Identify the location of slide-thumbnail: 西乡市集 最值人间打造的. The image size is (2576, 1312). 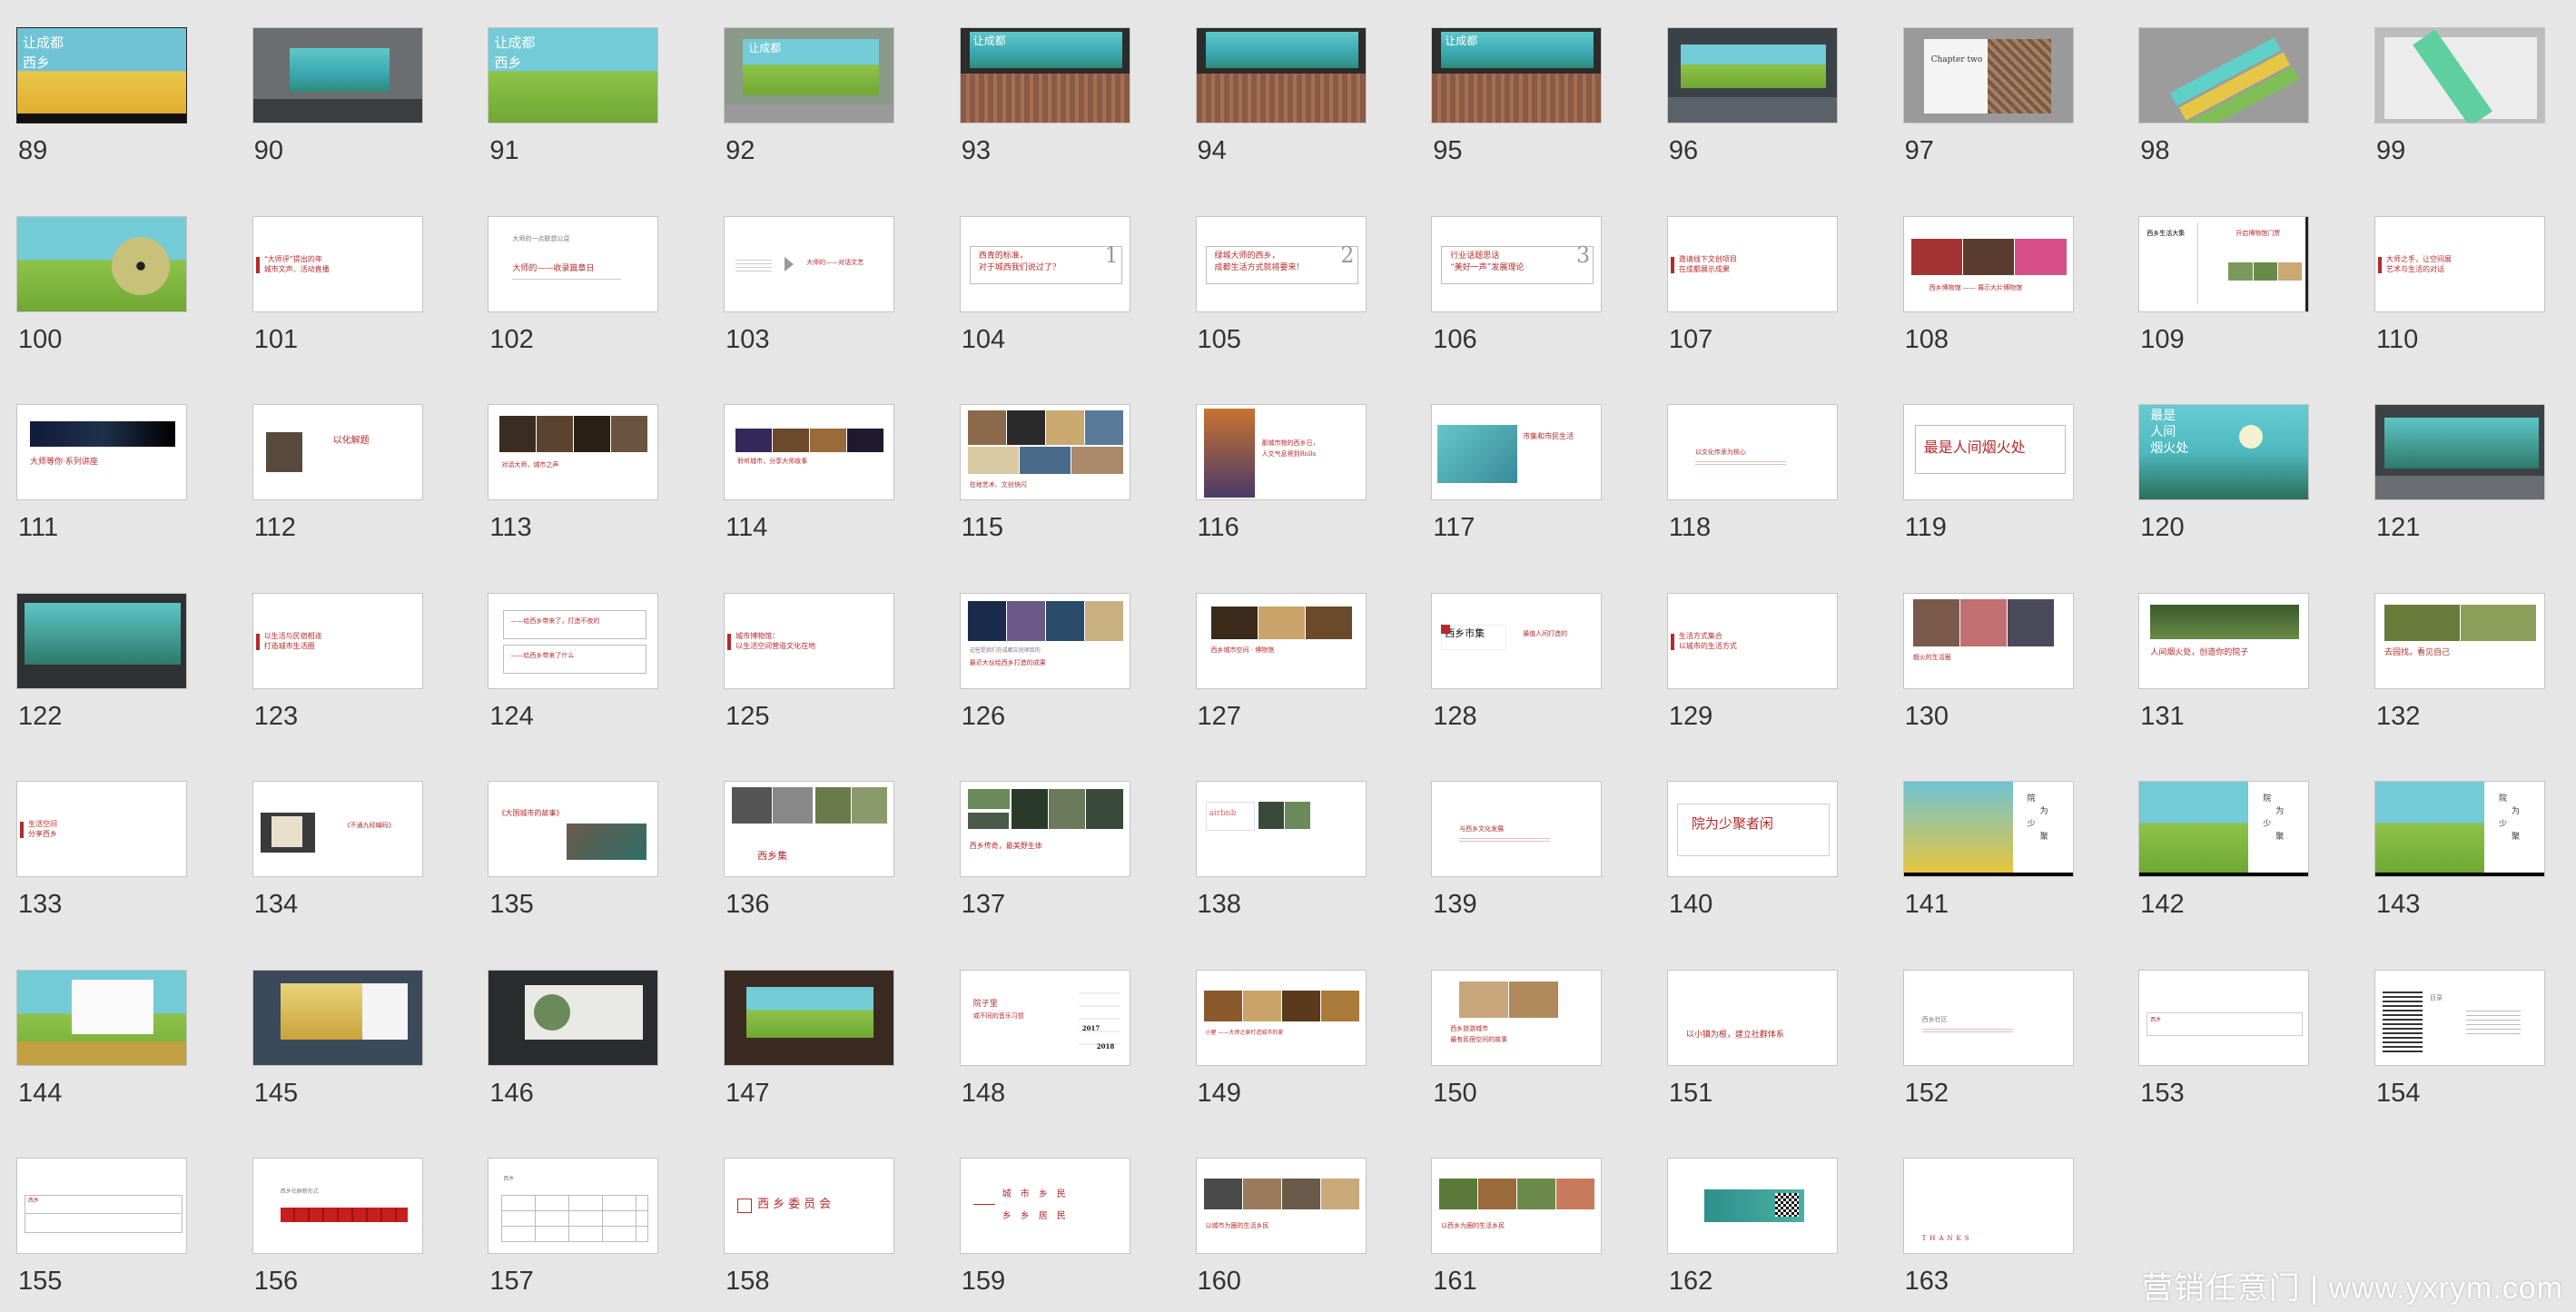
(1517, 640).